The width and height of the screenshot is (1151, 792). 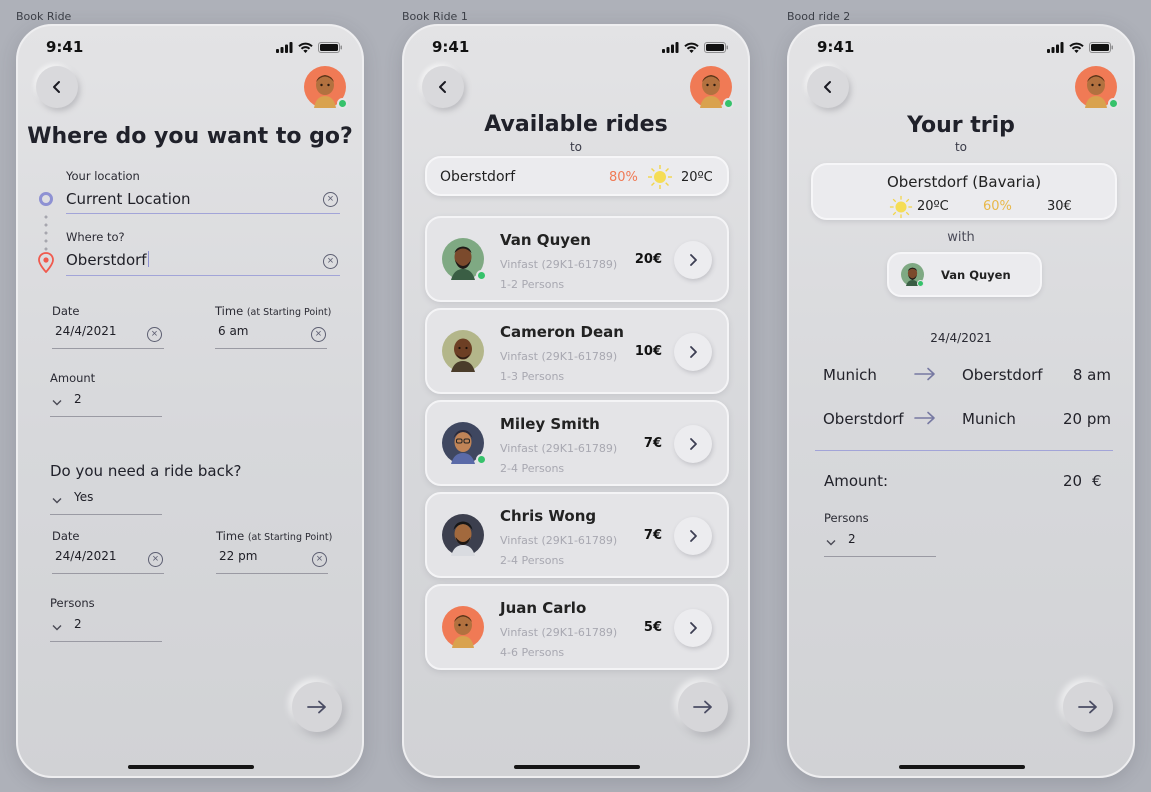 What do you see at coordinates (961, 338) in the screenshot?
I see `trip-date: 24/4/2021` at bounding box center [961, 338].